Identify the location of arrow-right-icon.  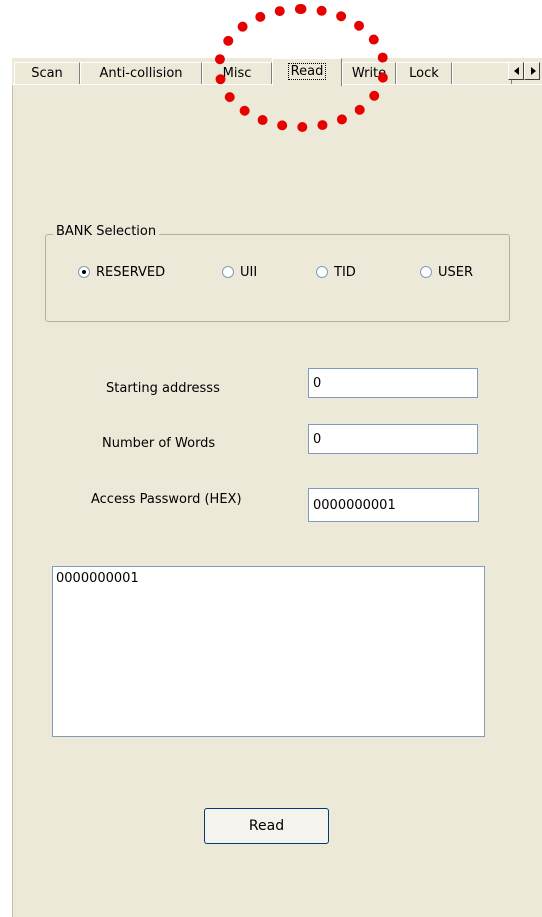
(533, 71).